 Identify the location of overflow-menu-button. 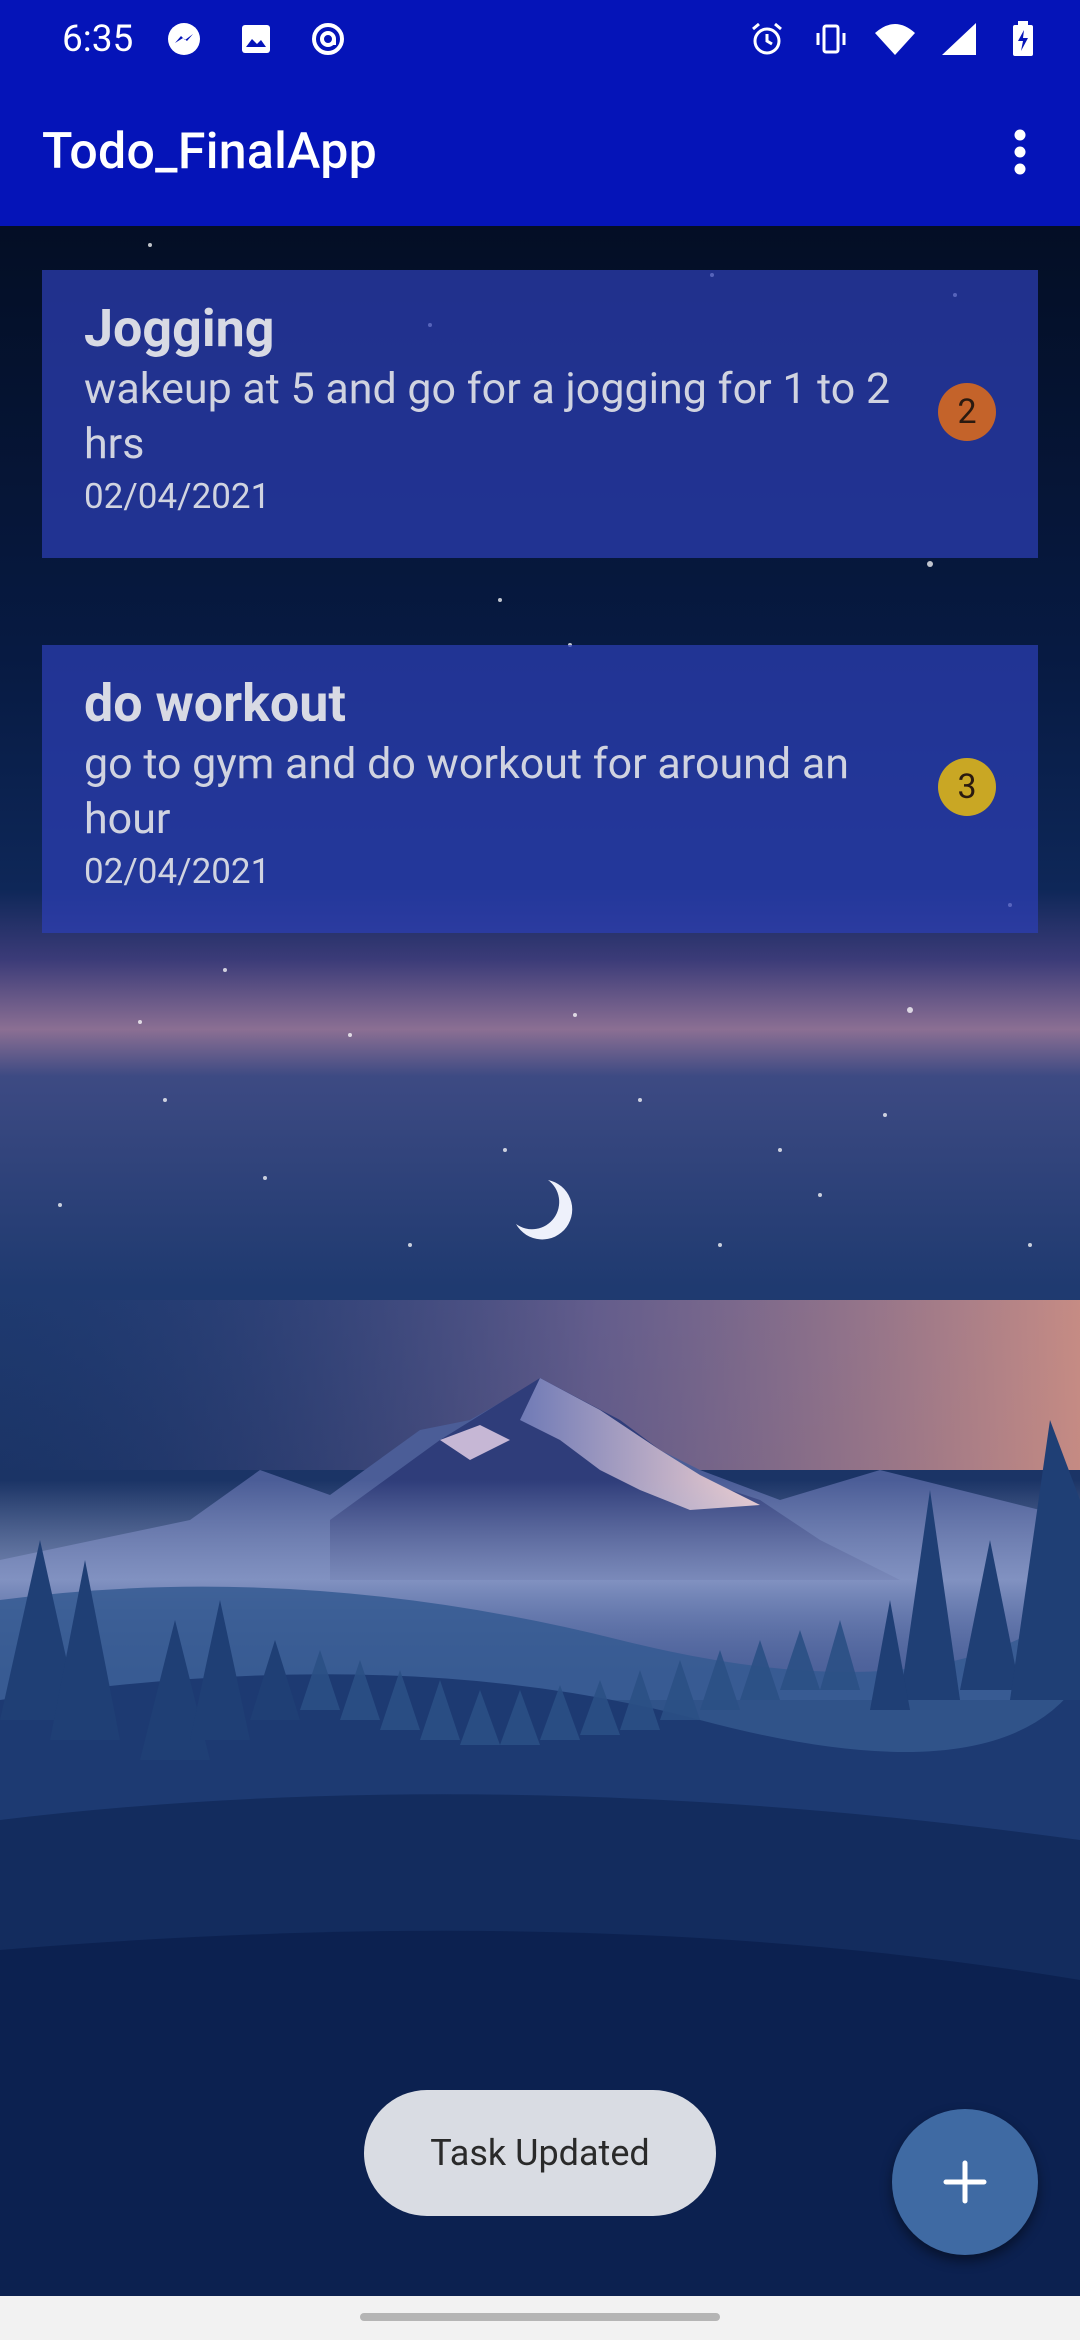
(1020, 152).